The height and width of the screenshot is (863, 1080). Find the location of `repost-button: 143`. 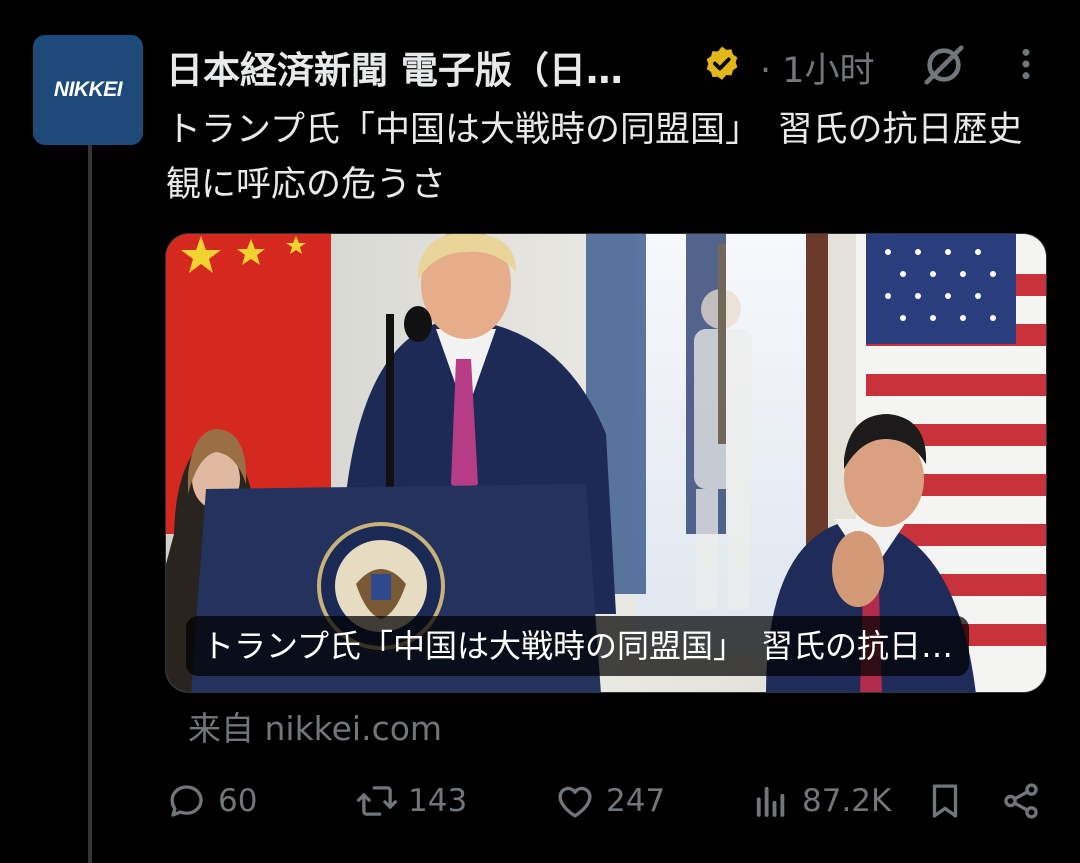

repost-button: 143 is located at coordinates (411, 801).